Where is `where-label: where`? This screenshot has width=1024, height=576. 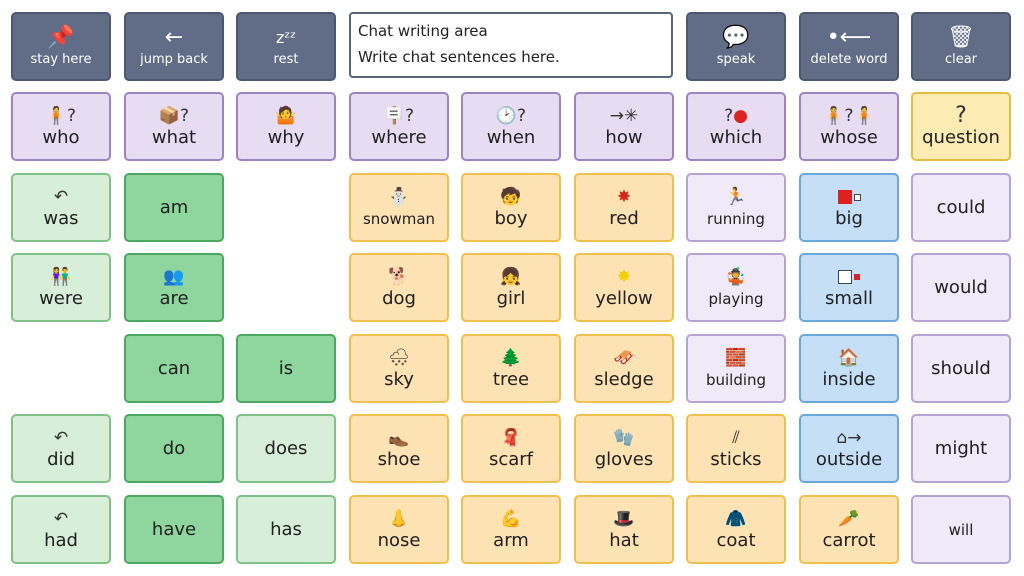
where-label: where is located at coordinates (399, 137).